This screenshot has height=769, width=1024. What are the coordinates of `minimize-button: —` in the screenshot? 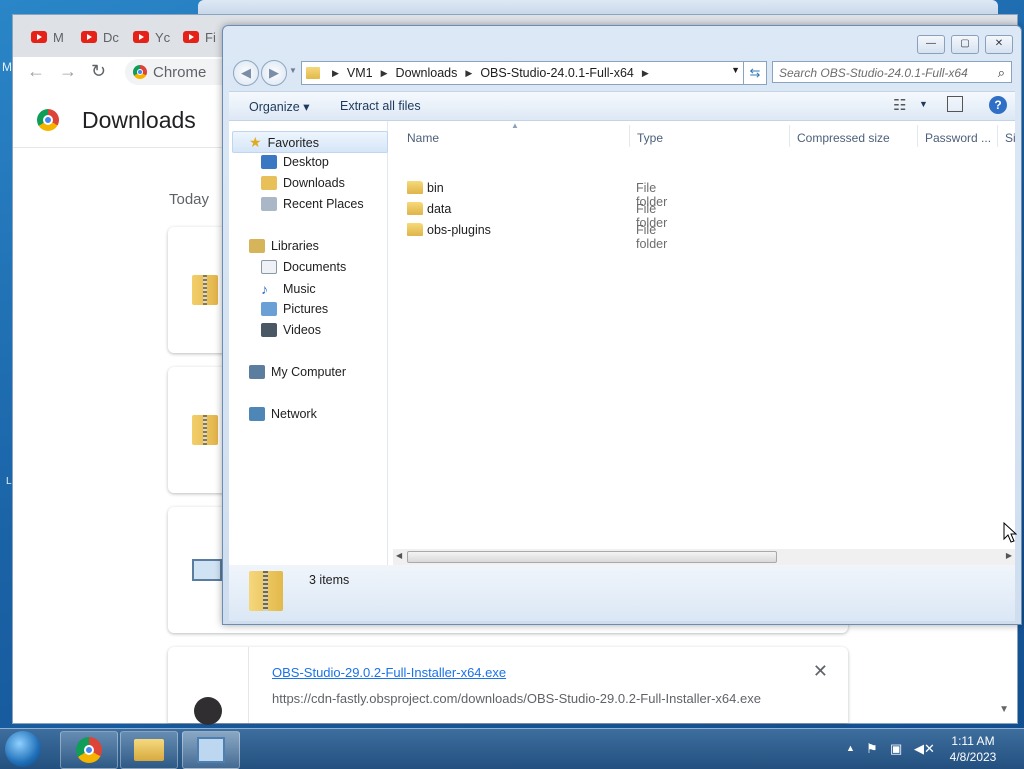 It's located at (931, 44).